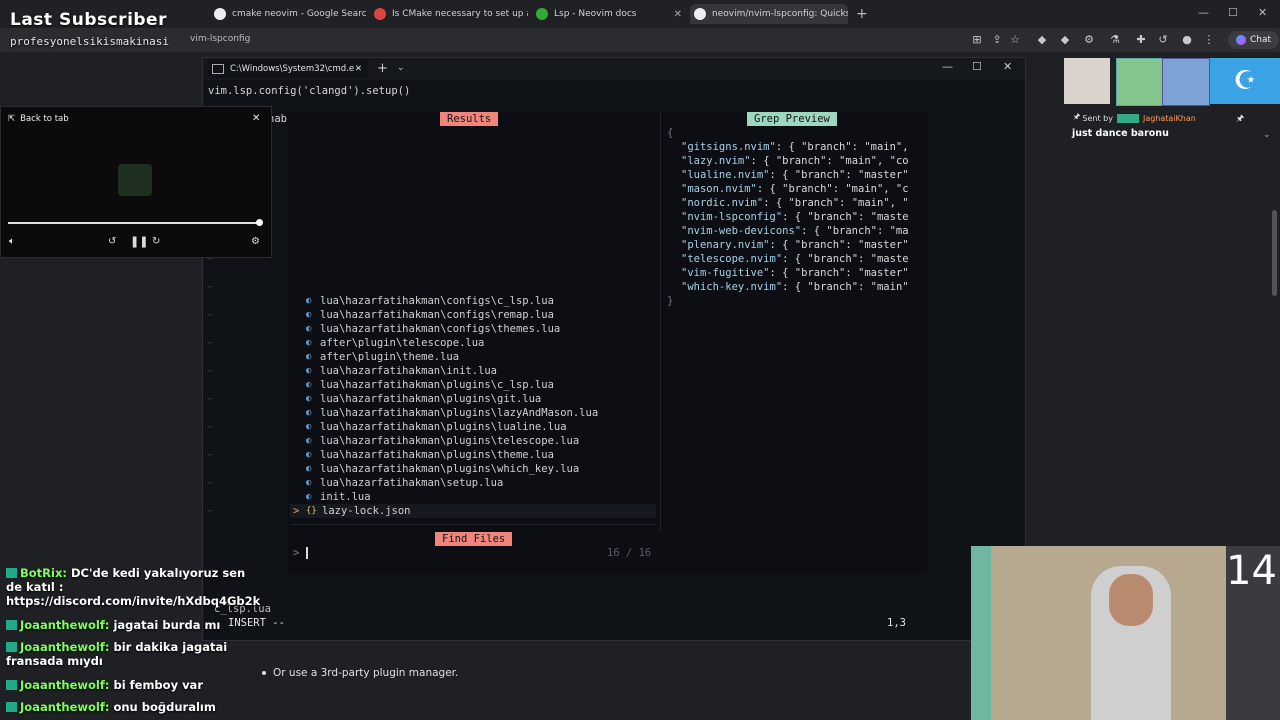 The height and width of the screenshot is (720, 1280). I want to click on list-item: ◐ lua\hazarfatihakman\plugins\git.lua, so click(423, 399).